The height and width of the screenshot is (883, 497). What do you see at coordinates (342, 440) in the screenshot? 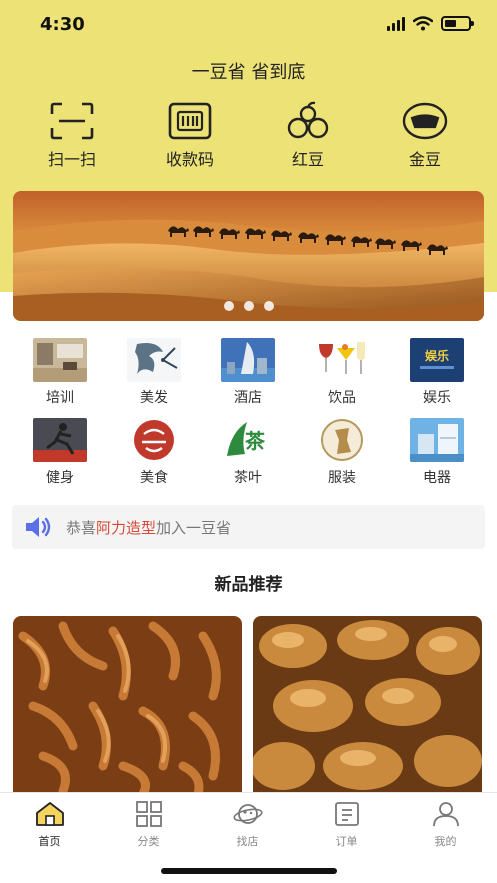
I see `clothing-thumbnail` at bounding box center [342, 440].